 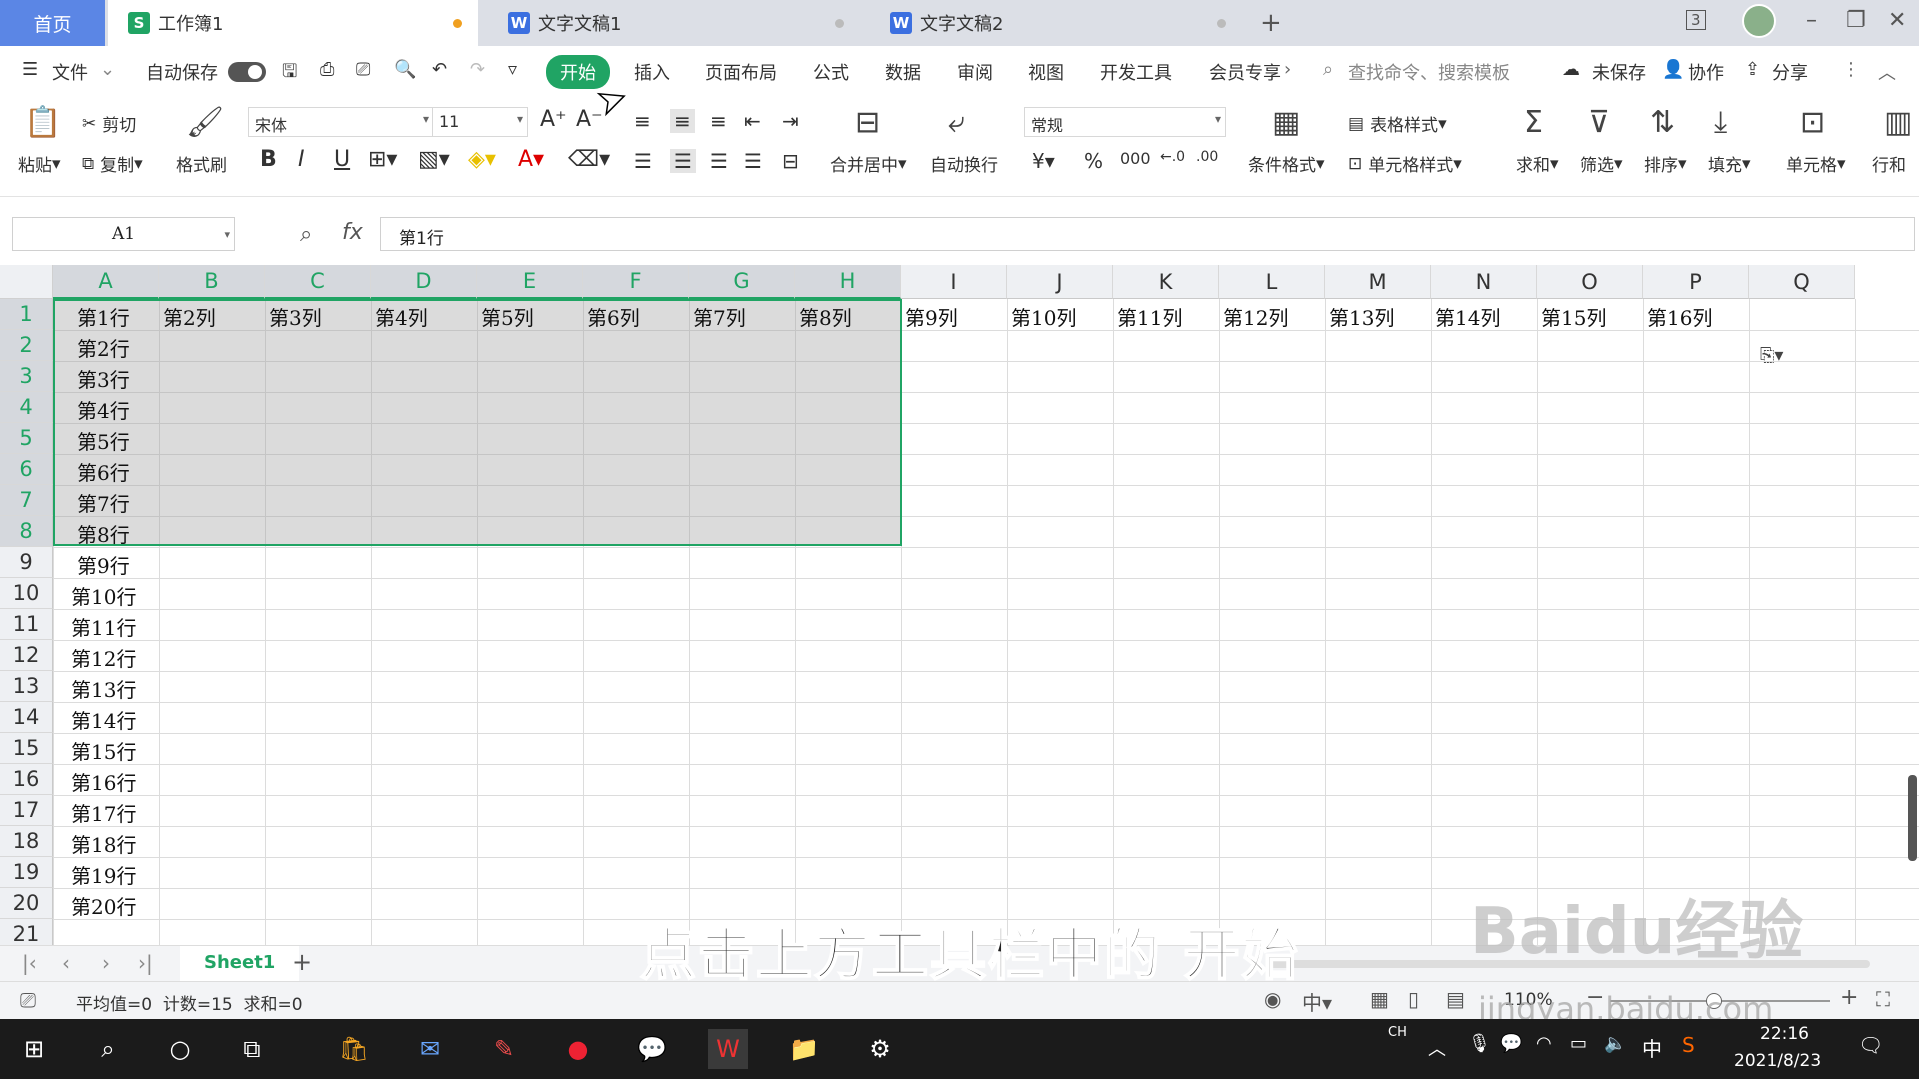 What do you see at coordinates (180, 1049) in the screenshot?
I see `cortana-icon: ○` at bounding box center [180, 1049].